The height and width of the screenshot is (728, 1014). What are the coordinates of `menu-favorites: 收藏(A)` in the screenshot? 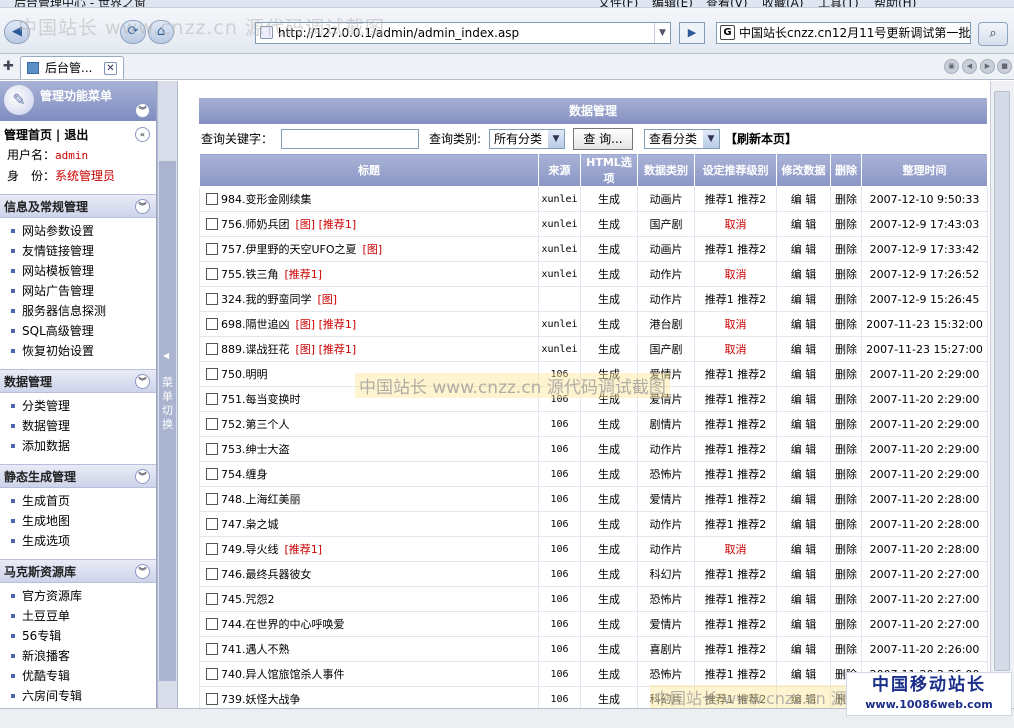 It's located at (783, 3).